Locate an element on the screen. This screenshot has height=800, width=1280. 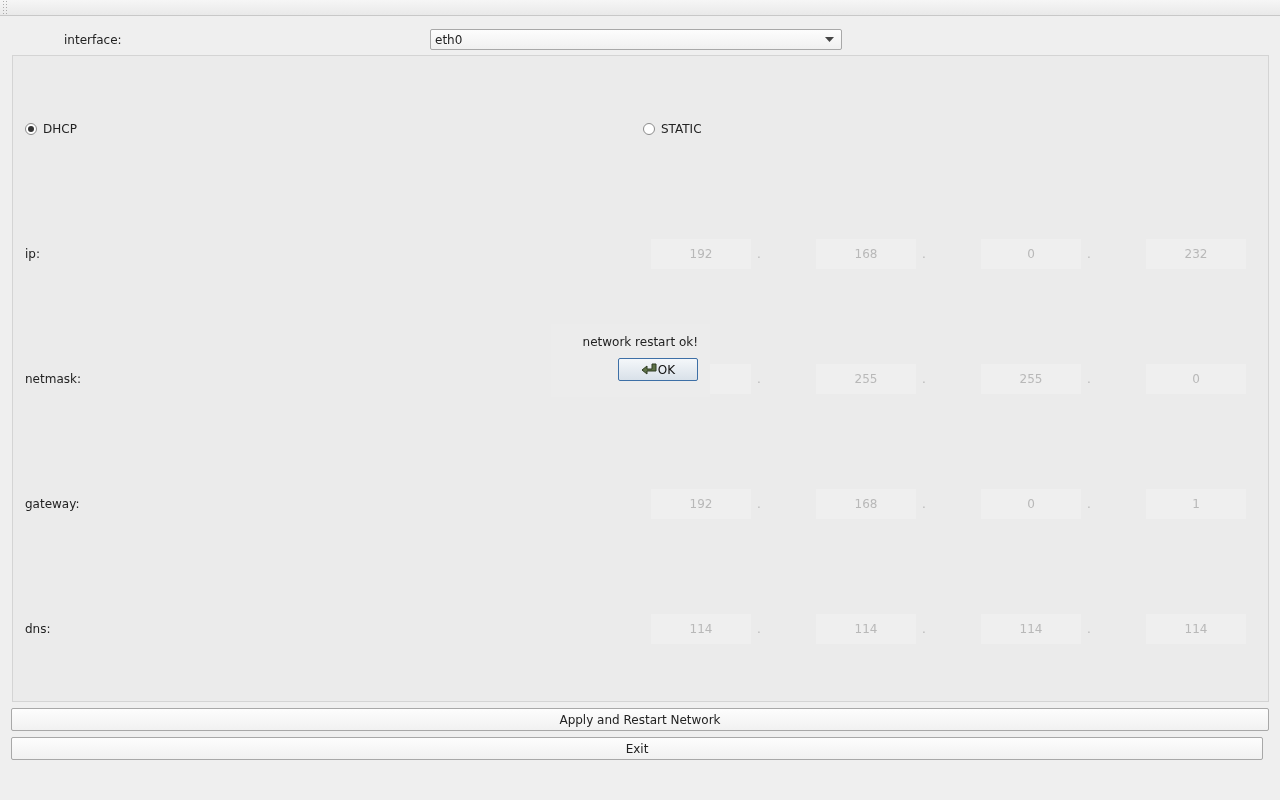
ok-button: OK is located at coordinates (658, 369).